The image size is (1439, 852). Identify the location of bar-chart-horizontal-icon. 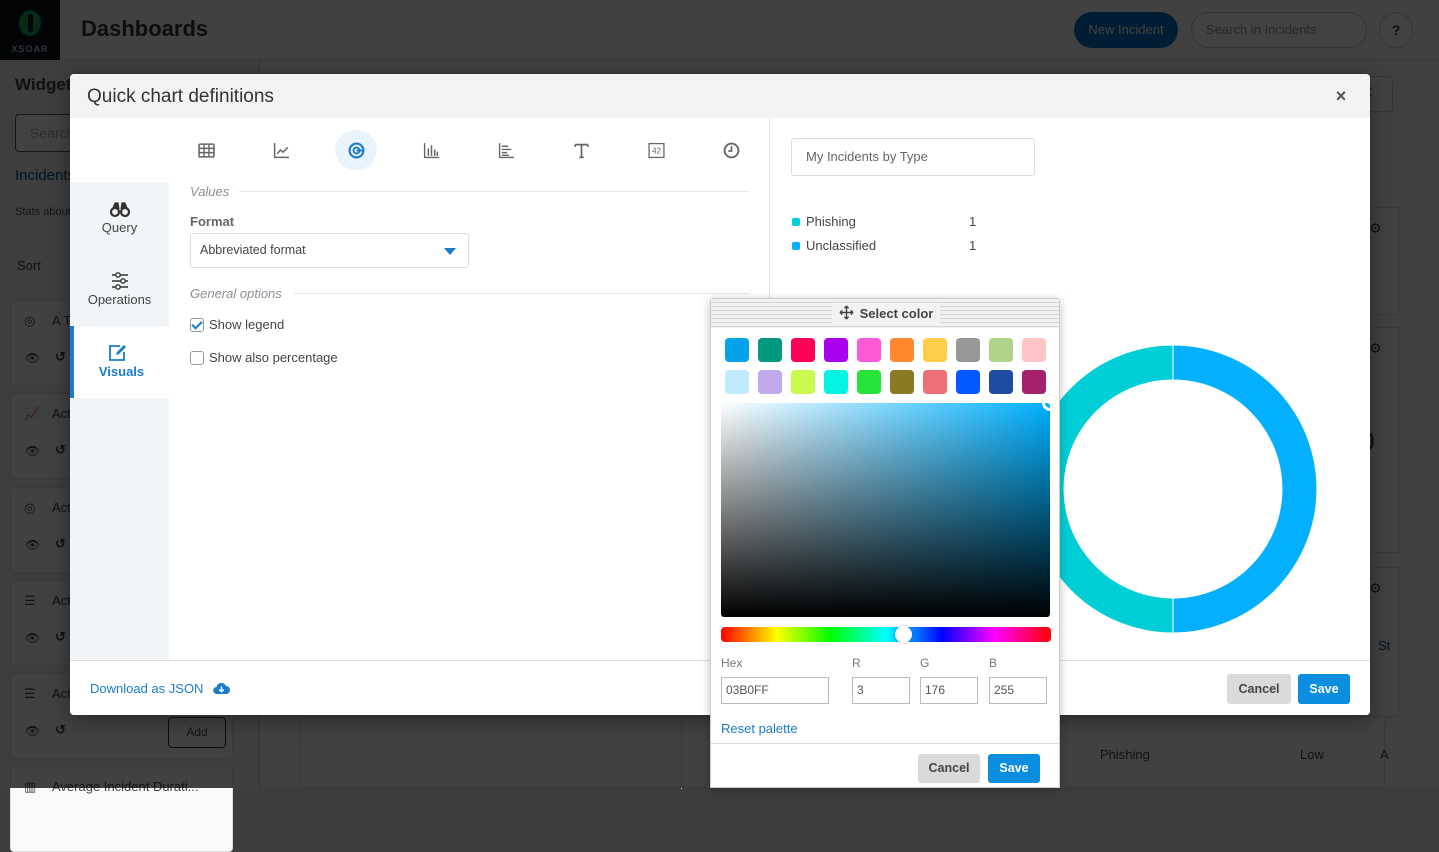
(506, 150).